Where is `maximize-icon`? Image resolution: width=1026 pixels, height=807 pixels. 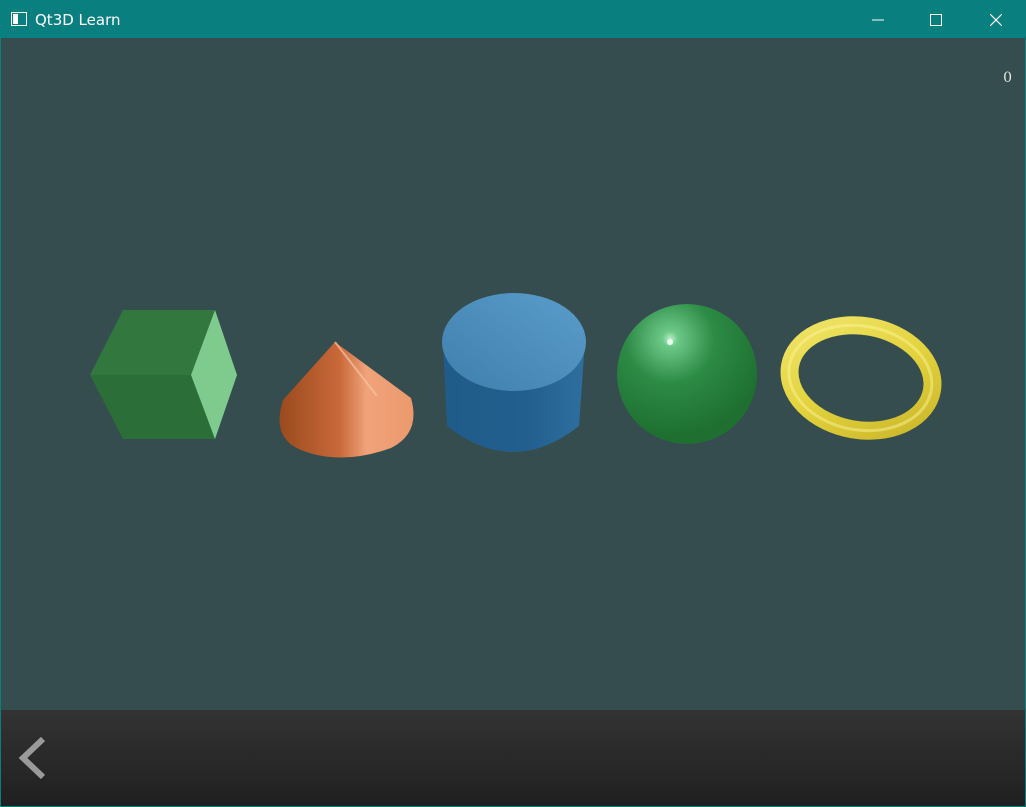 maximize-icon is located at coordinates (936, 20).